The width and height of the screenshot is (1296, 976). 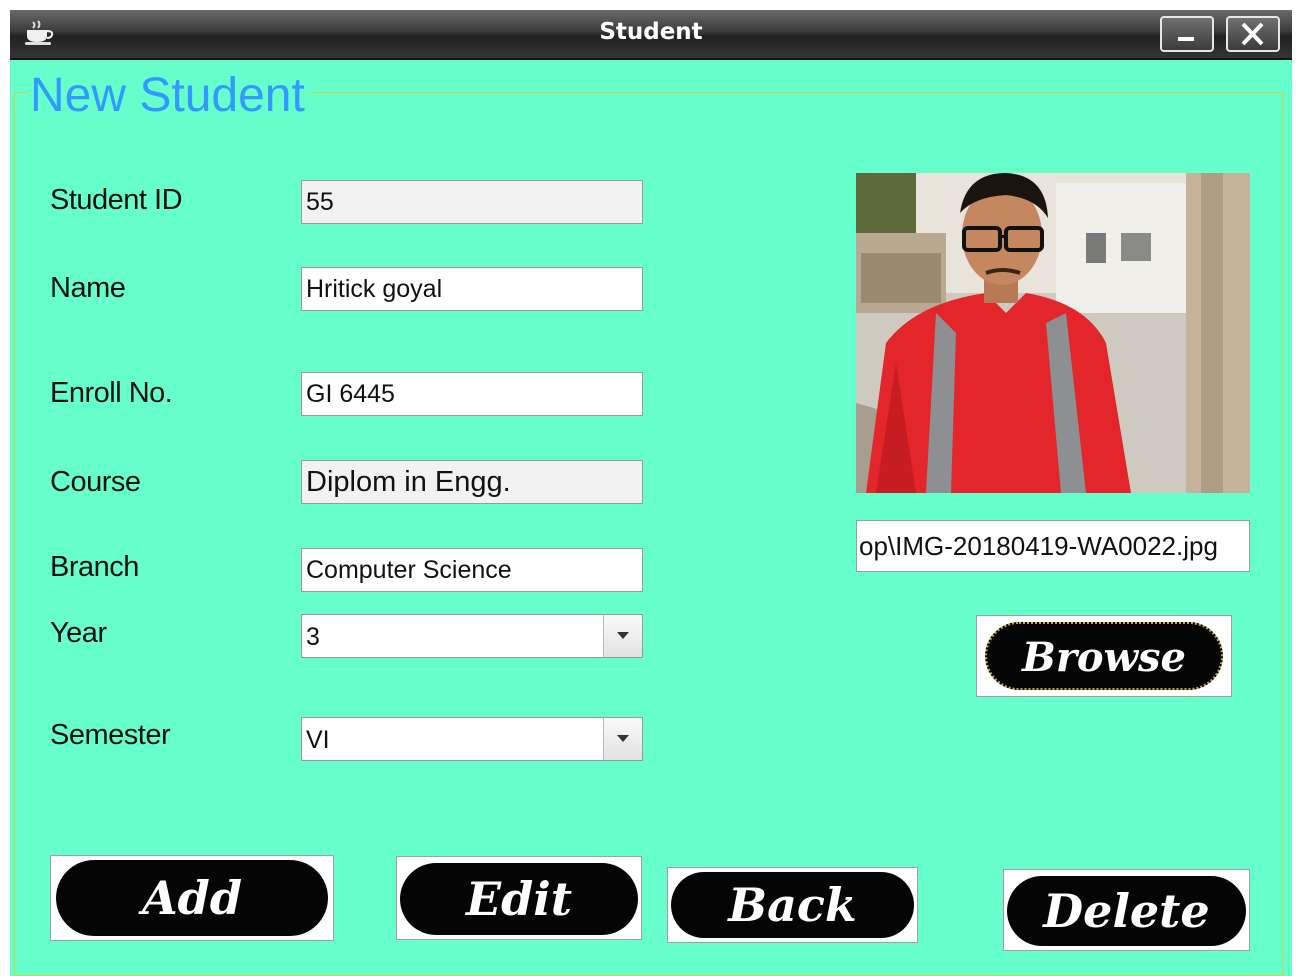 I want to click on year-selected-value: 3, so click(x=313, y=637).